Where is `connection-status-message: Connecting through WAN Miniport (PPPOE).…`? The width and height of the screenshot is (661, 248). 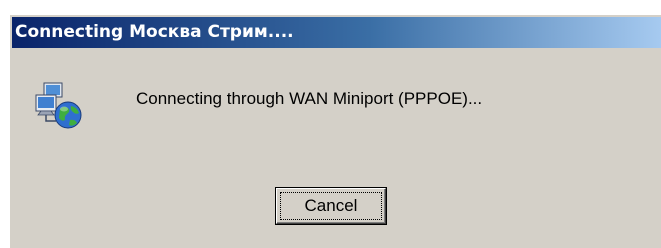
connection-status-message: Connecting through WAN Miniport (PPPOE).… is located at coordinates (309, 98).